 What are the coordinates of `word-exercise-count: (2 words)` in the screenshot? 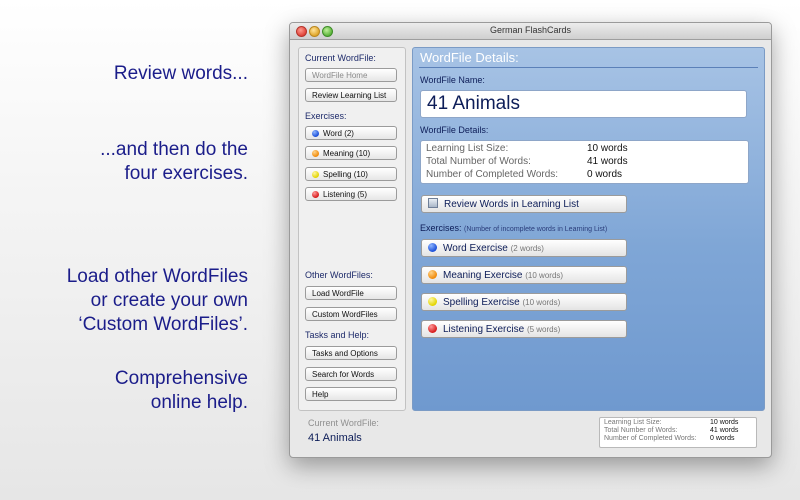 It's located at (527, 248).